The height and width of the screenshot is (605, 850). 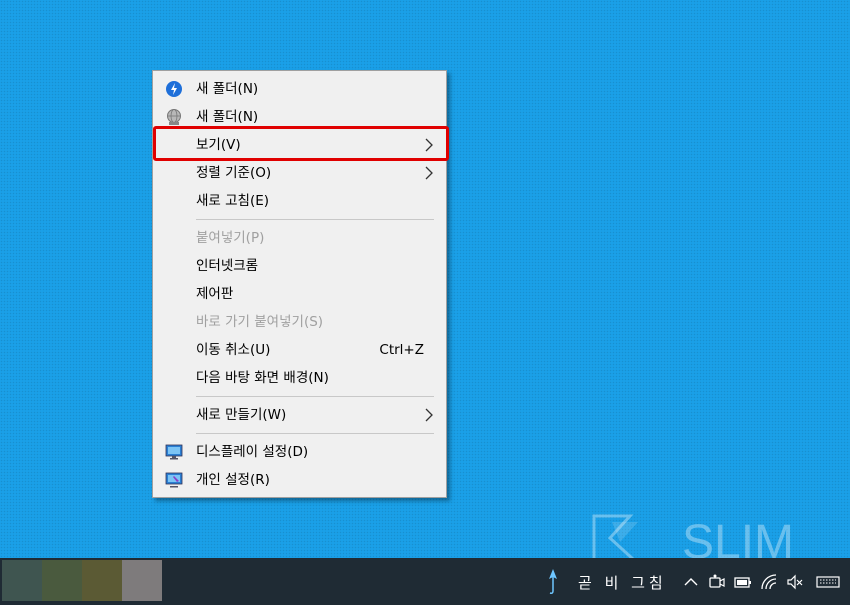 What do you see at coordinates (299, 350) in the screenshot?
I see `menu-item-undo-move: 이동 취소(U) Ctrl+Z` at bounding box center [299, 350].